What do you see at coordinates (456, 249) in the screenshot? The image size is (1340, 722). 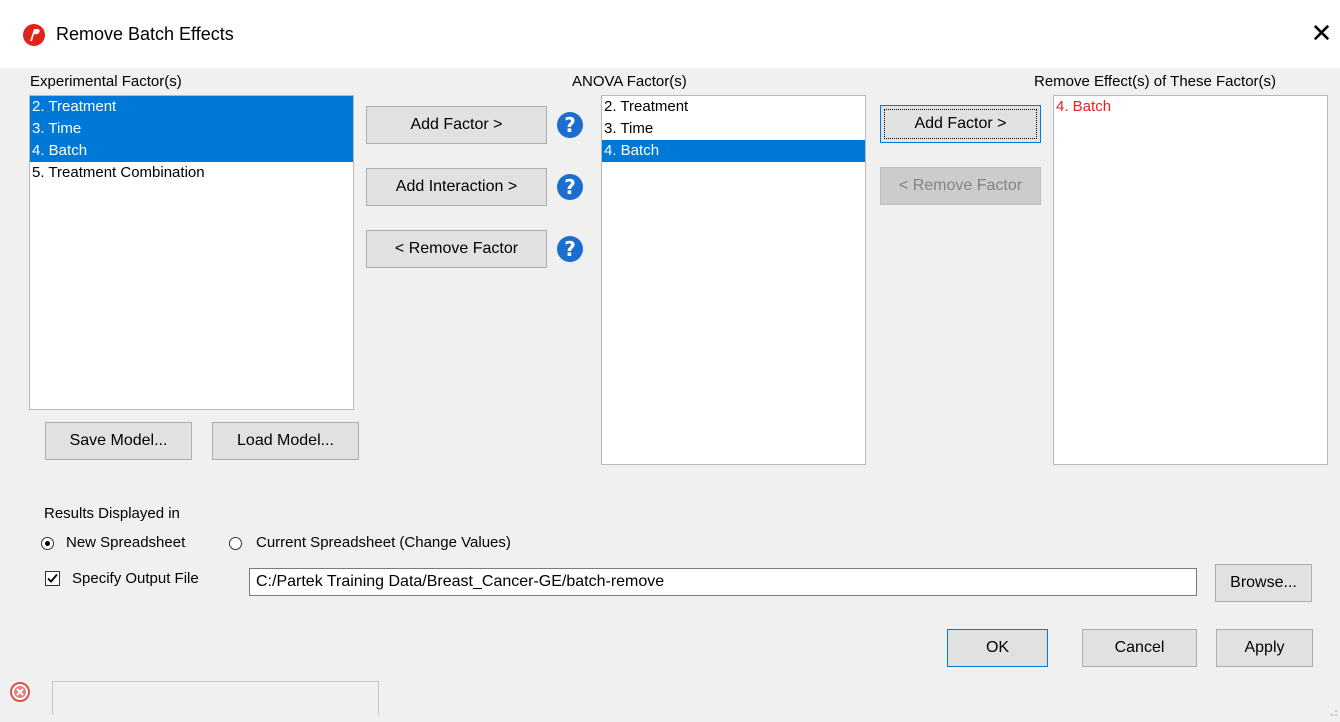 I see `remove-factor-button: < Remove Factor` at bounding box center [456, 249].